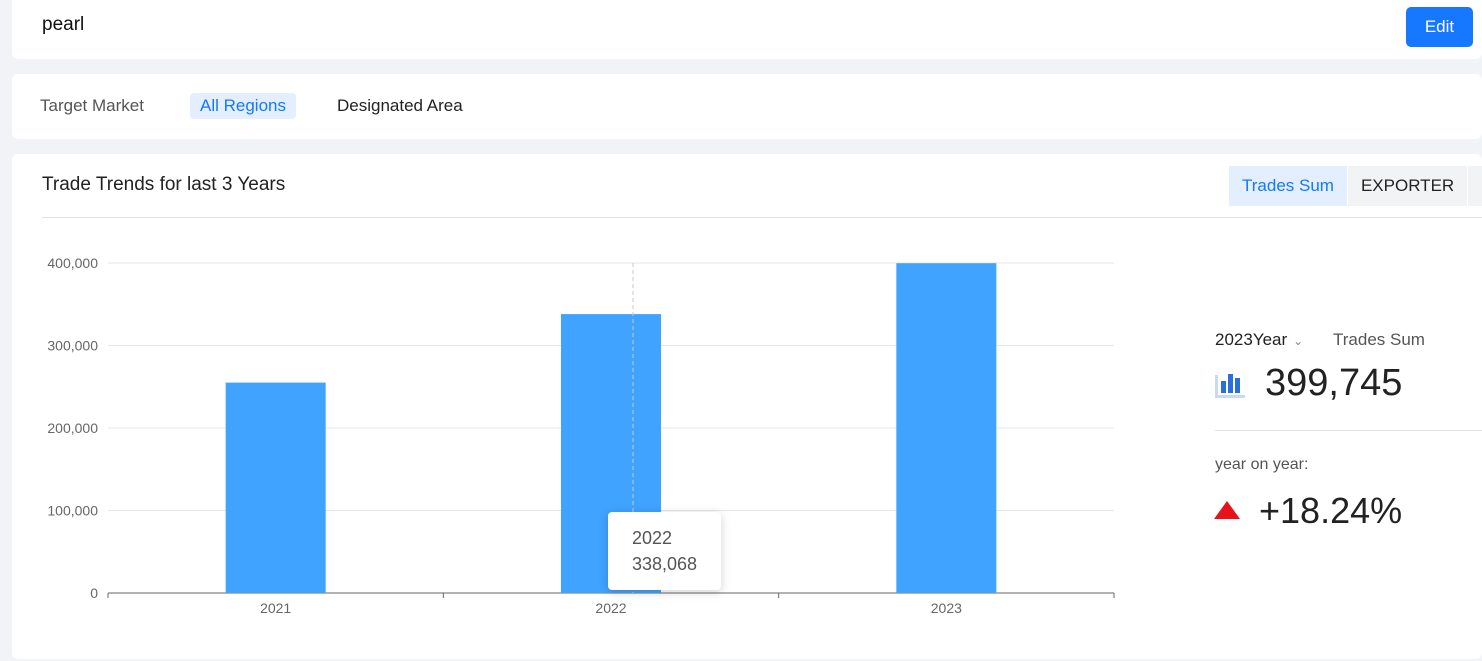  I want to click on header-card: pearl Edit, so click(747, 29).